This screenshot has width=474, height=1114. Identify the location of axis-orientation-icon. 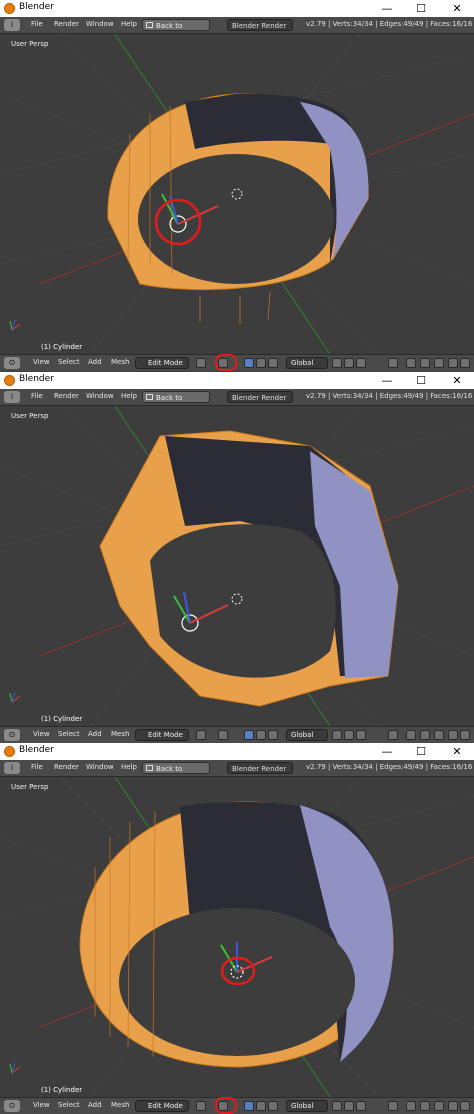
(15, 325).